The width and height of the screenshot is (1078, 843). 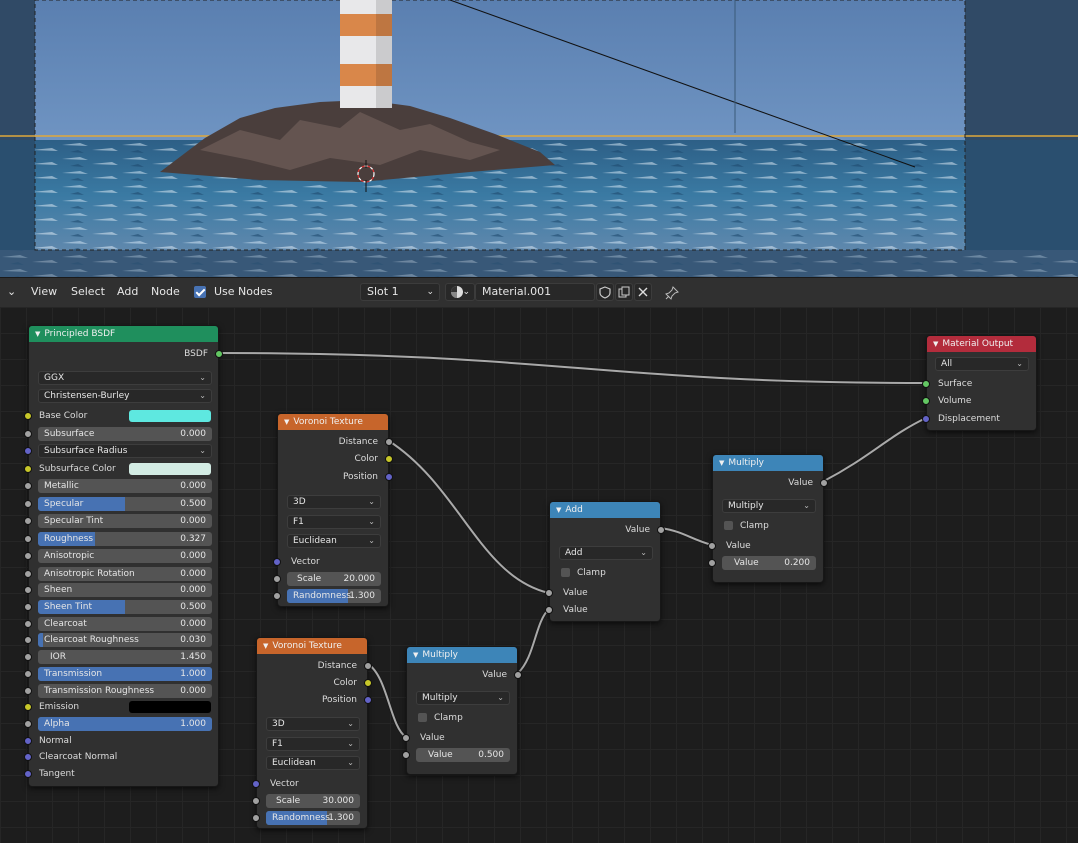 What do you see at coordinates (88, 292) in the screenshot?
I see `menu-select: Select` at bounding box center [88, 292].